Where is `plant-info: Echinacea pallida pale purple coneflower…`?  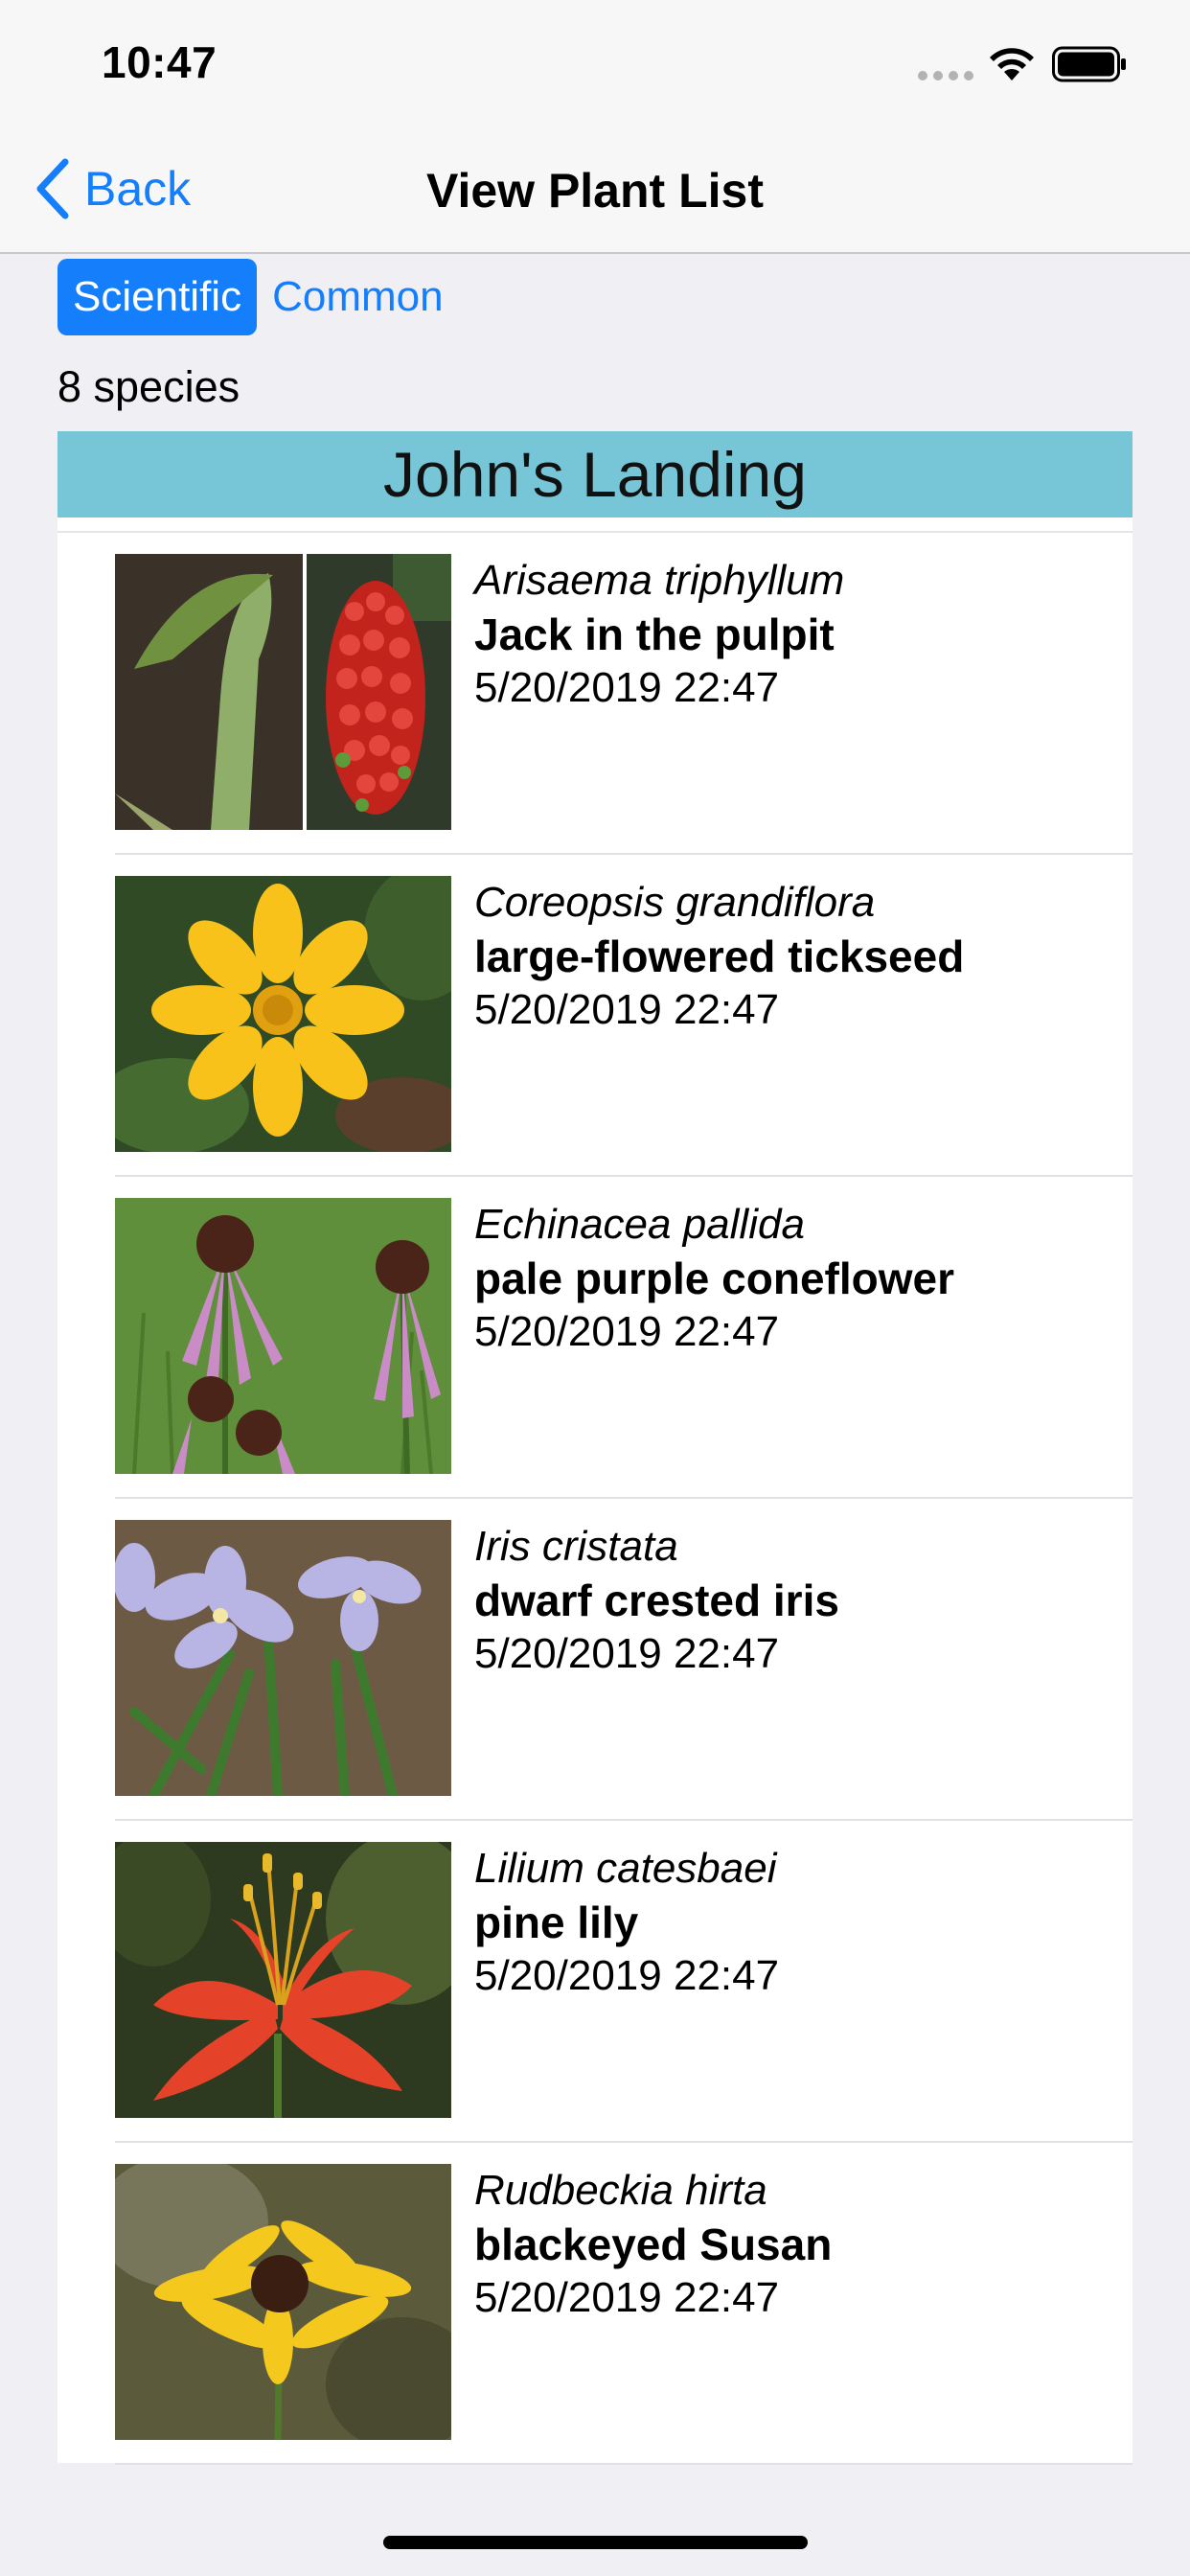
plant-info: Echinacea pallida pale purple coneflower… is located at coordinates (714, 1278).